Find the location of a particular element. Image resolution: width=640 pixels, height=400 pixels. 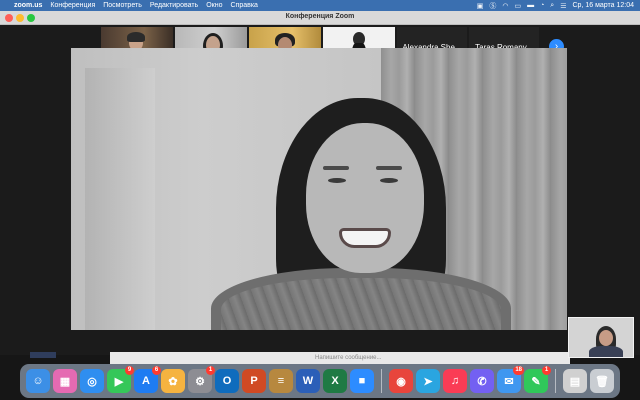

menu-help: Справка is located at coordinates (243, 5).